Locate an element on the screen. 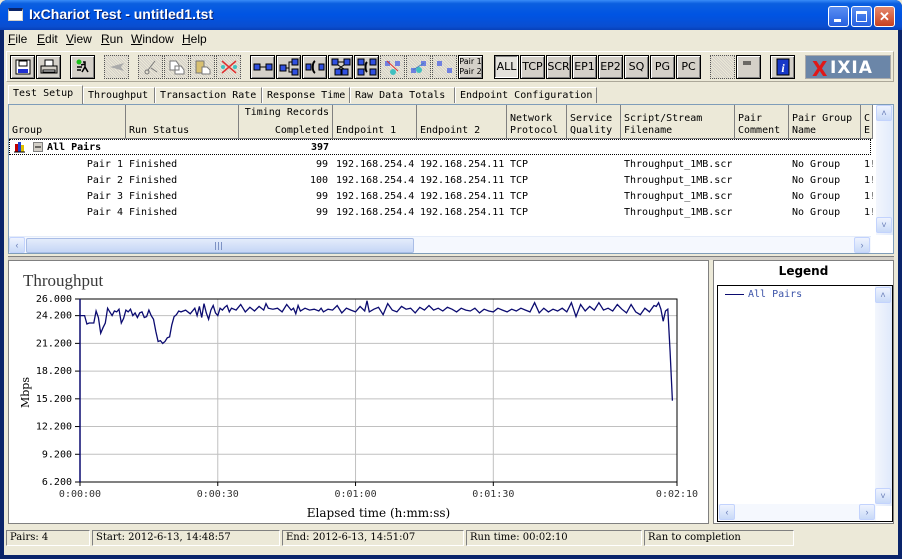 The image size is (902, 559). cell-status: Finished is located at coordinates (153, 212).